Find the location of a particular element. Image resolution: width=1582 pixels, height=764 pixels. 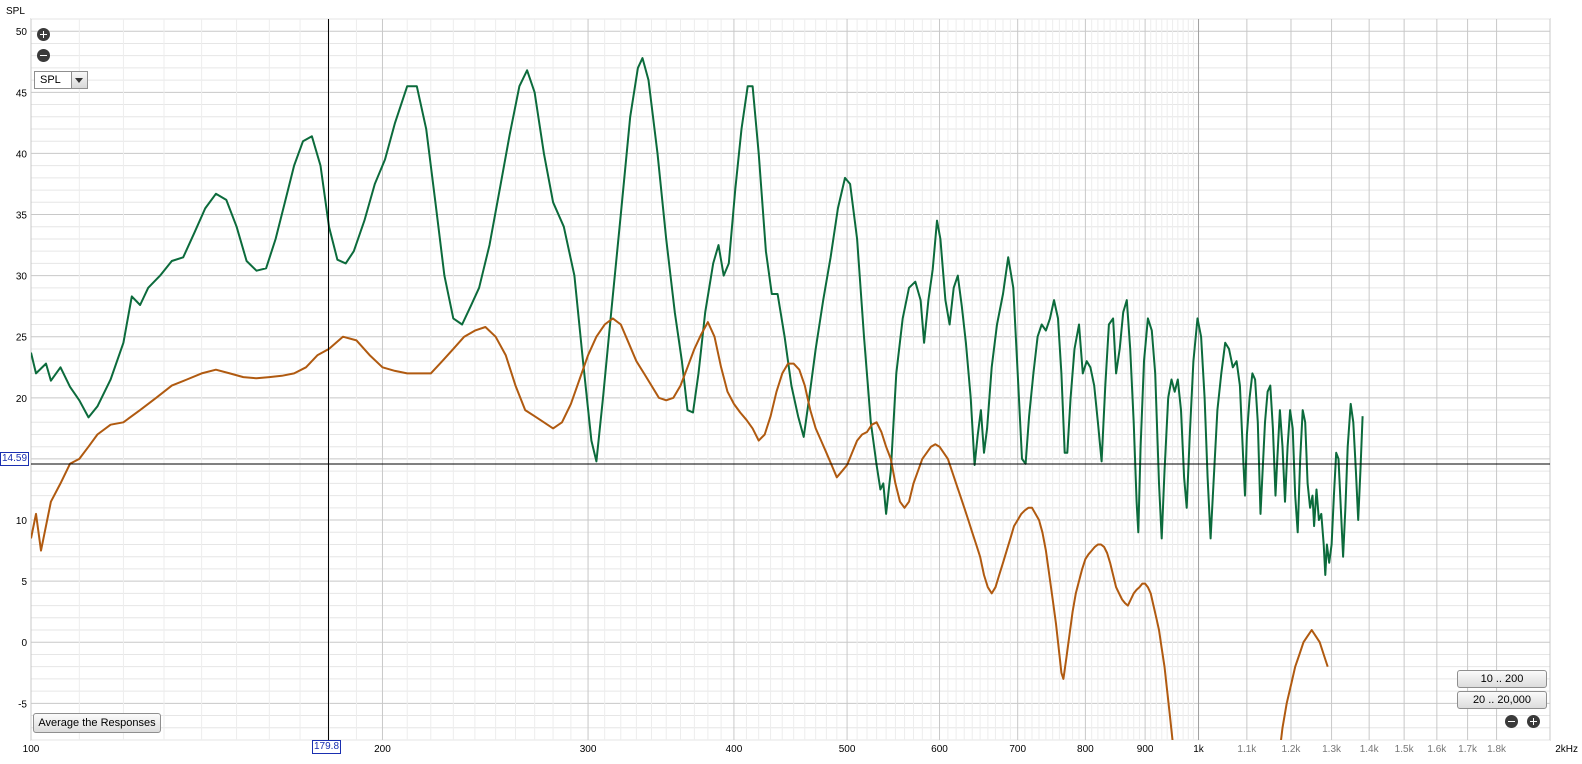

x-tick-label: 2kHz is located at coordinates (1566, 749).